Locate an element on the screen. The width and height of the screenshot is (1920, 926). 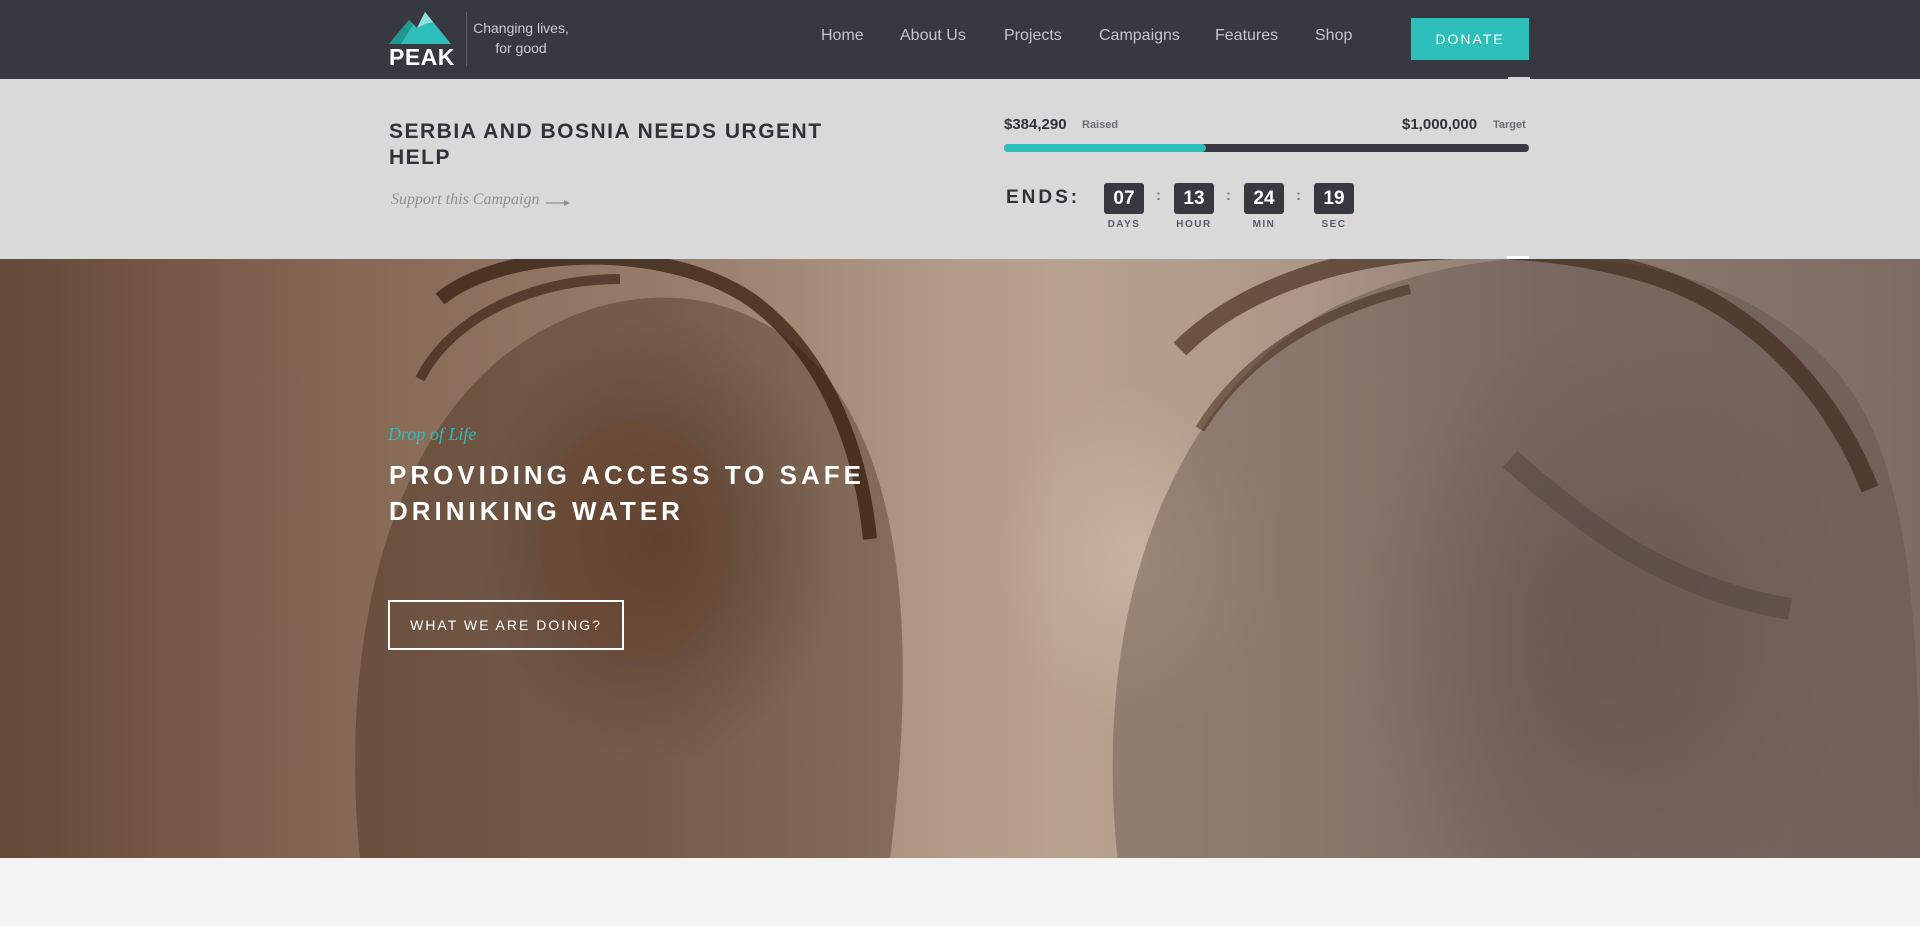
countdown-min-value: 24 is located at coordinates (1264, 198).